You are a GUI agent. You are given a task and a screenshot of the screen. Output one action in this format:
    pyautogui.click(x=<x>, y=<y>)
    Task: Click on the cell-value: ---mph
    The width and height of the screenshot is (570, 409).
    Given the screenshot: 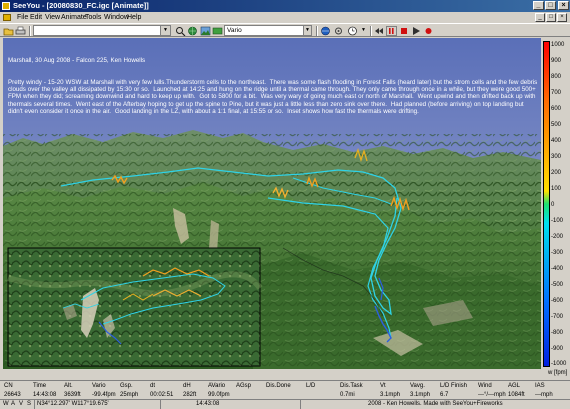 What is the action you would take?
    pyautogui.click(x=544, y=395)
    